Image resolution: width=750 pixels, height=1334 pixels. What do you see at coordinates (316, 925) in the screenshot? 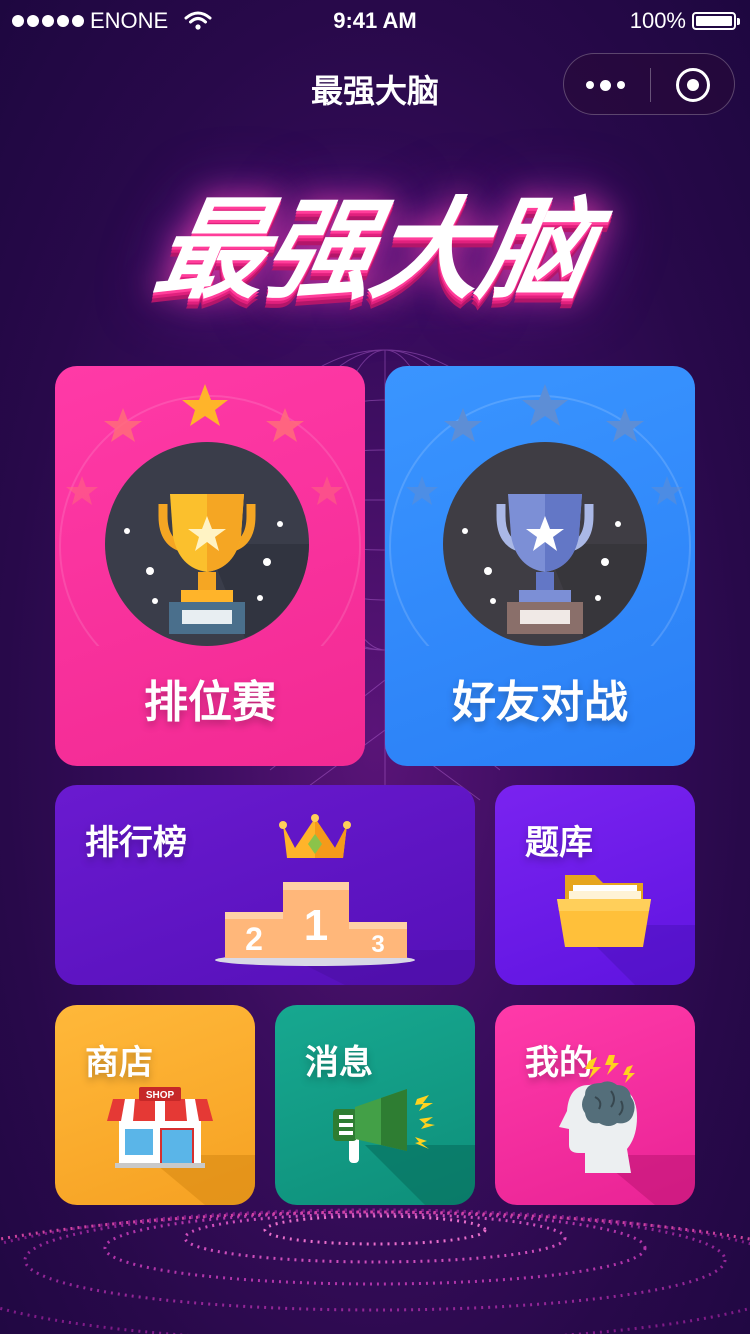
I see `podium-first-place: 1` at bounding box center [316, 925].